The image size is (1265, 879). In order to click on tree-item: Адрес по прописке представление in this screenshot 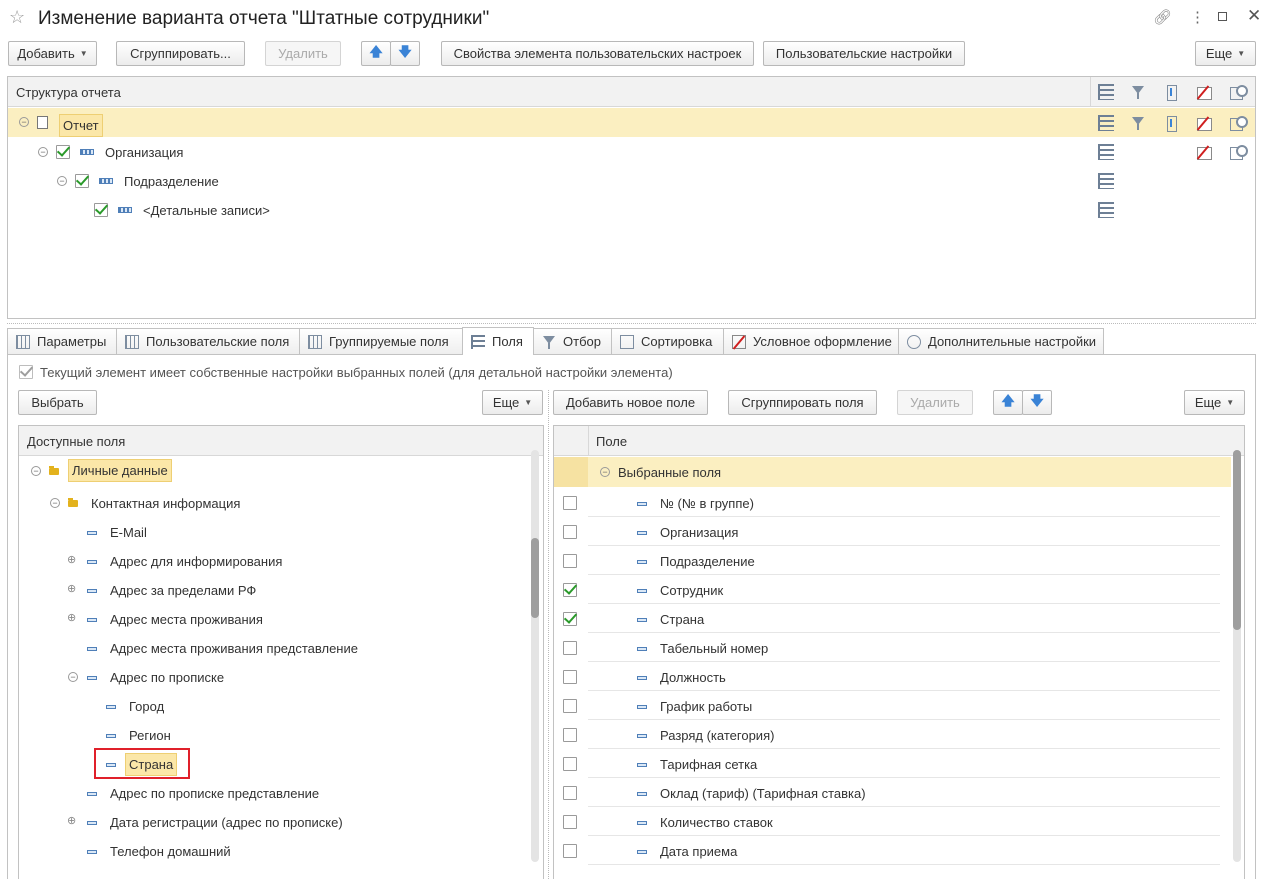, I will do `click(214, 793)`.